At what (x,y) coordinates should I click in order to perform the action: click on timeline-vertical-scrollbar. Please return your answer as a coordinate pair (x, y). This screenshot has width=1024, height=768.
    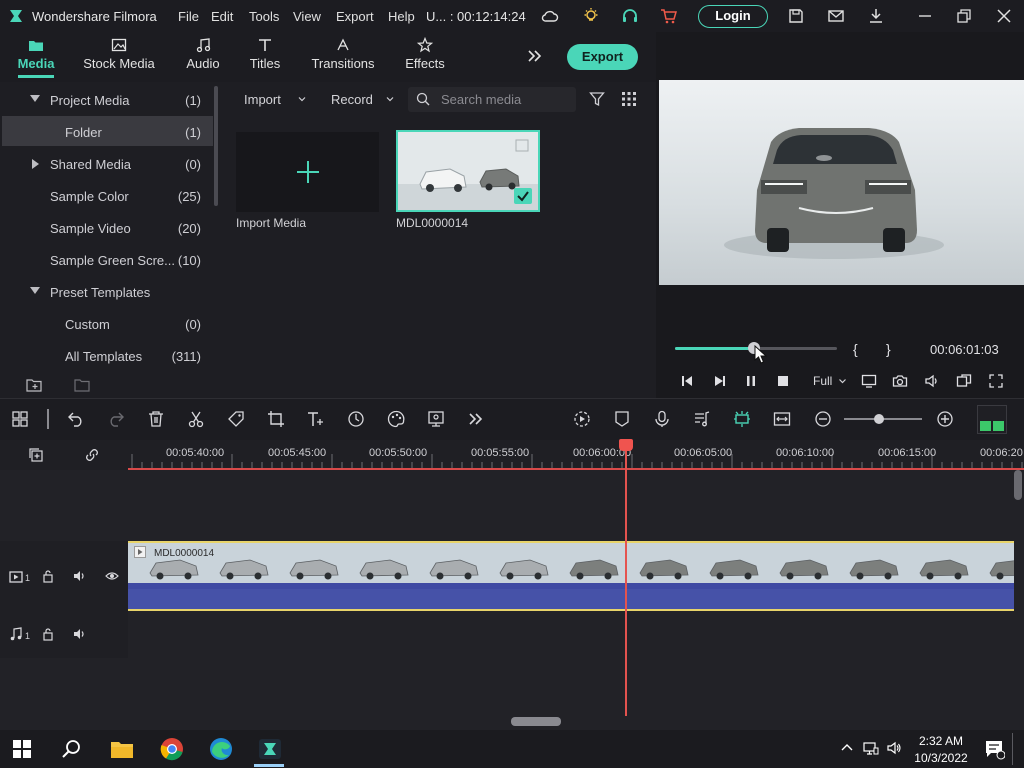
    Looking at the image, I should click on (1018, 485).